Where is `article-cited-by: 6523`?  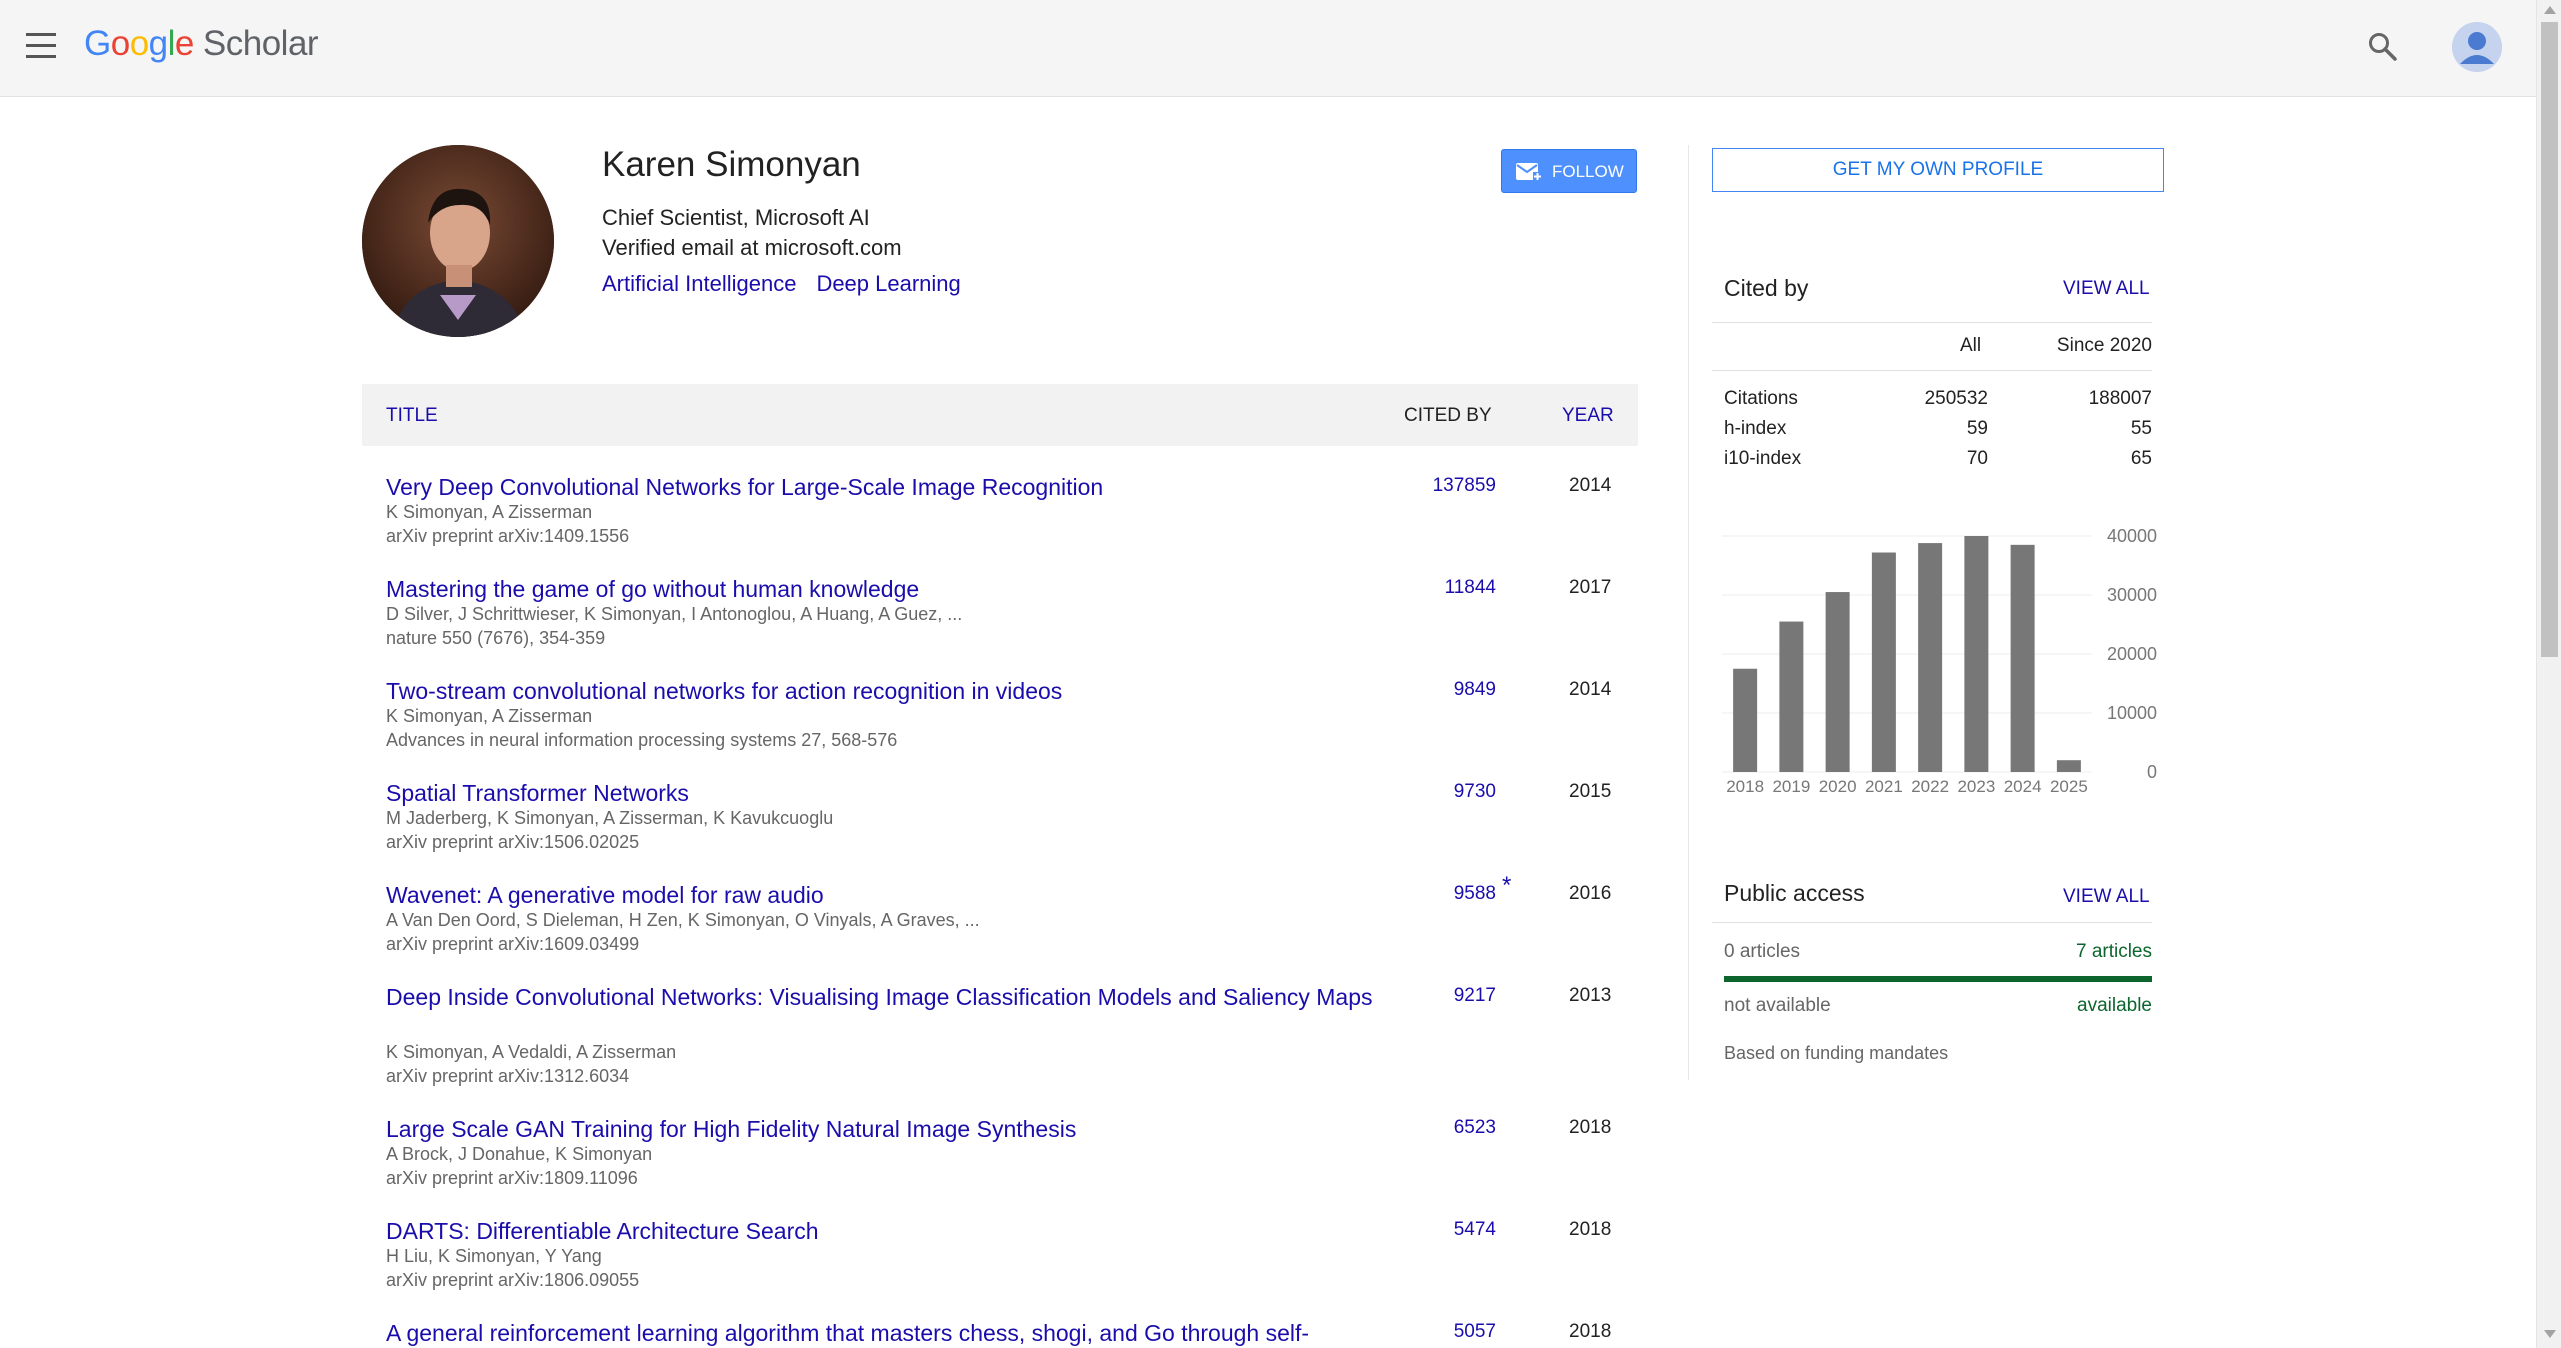 article-cited-by: 6523 is located at coordinates (1475, 1128).